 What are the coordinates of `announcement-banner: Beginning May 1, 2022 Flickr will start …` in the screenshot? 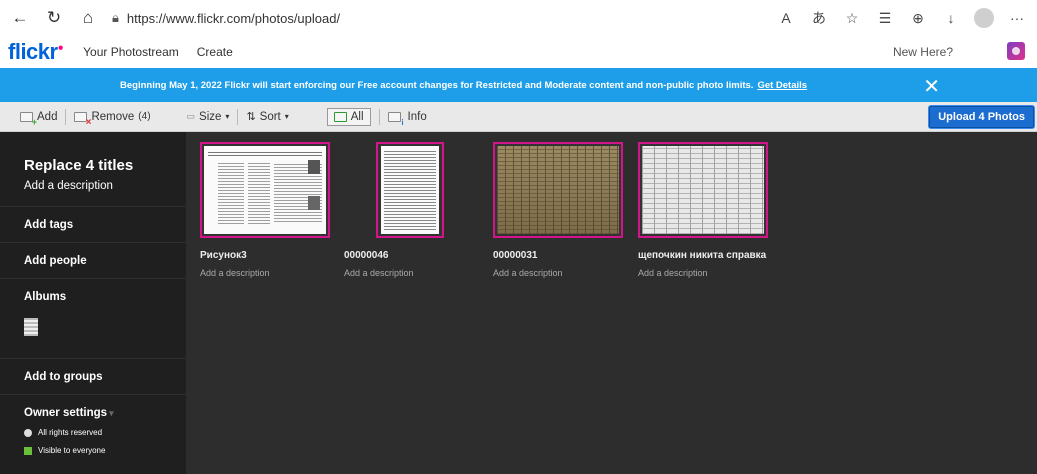 It's located at (518, 85).